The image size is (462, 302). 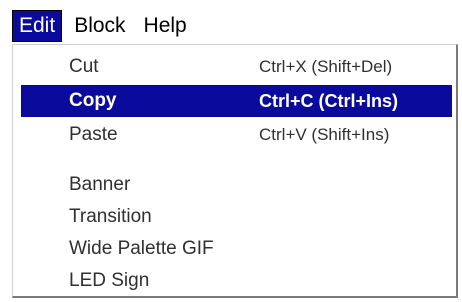 I want to click on menu-item-cut: Cut Ctrl+X (Shift+Del), so click(x=236, y=67).